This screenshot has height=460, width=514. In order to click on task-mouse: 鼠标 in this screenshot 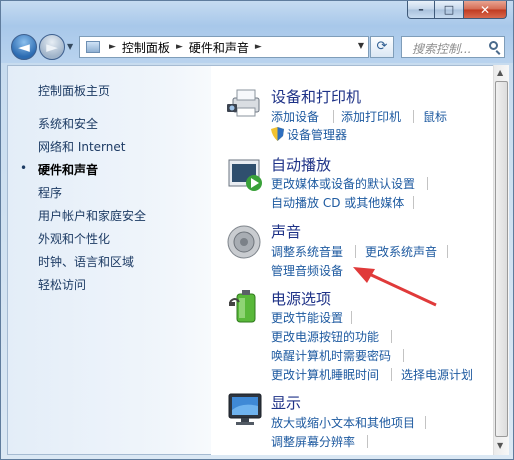, I will do `click(435, 116)`.